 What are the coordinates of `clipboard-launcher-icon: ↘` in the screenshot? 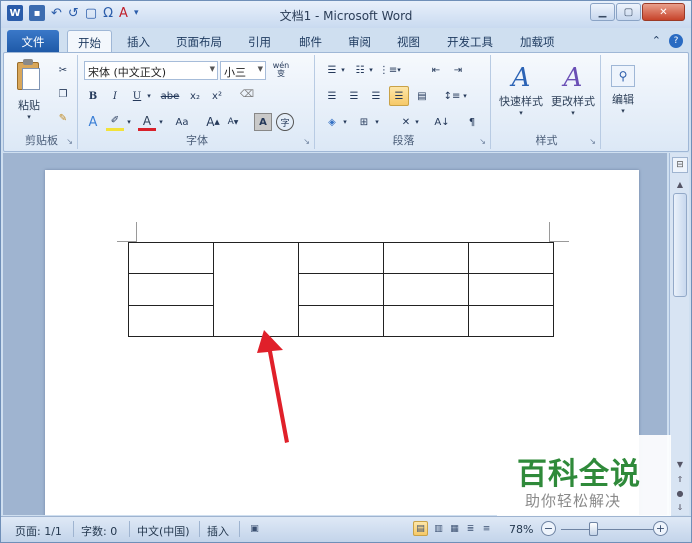 It's located at (69, 141).